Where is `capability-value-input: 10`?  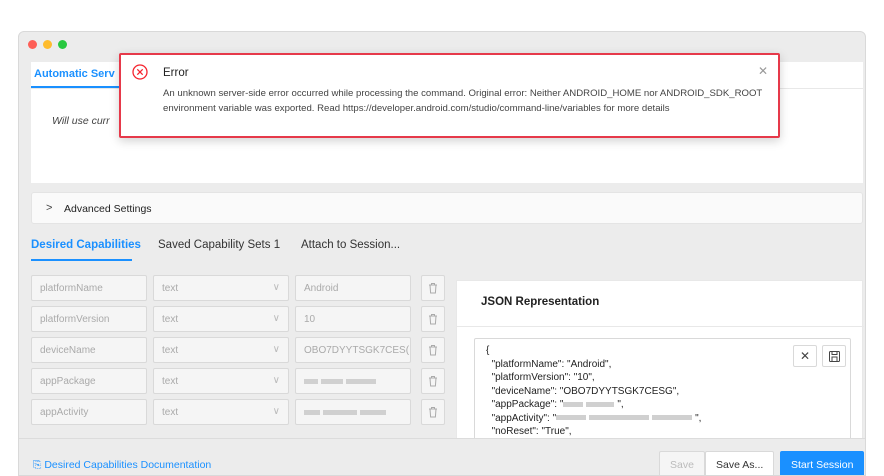 capability-value-input: 10 is located at coordinates (353, 319).